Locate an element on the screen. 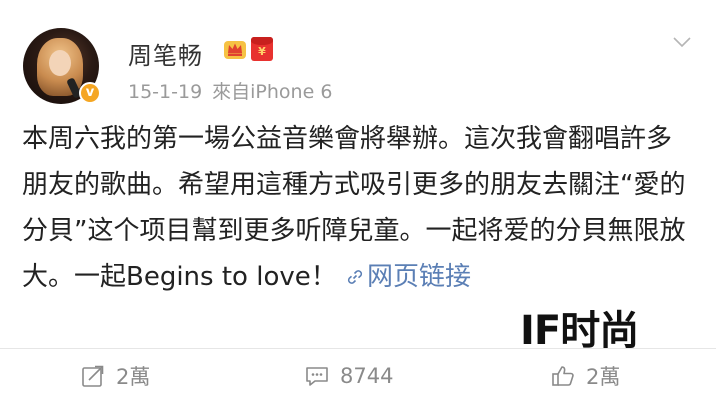  comment-button: 8744 is located at coordinates (348, 376).